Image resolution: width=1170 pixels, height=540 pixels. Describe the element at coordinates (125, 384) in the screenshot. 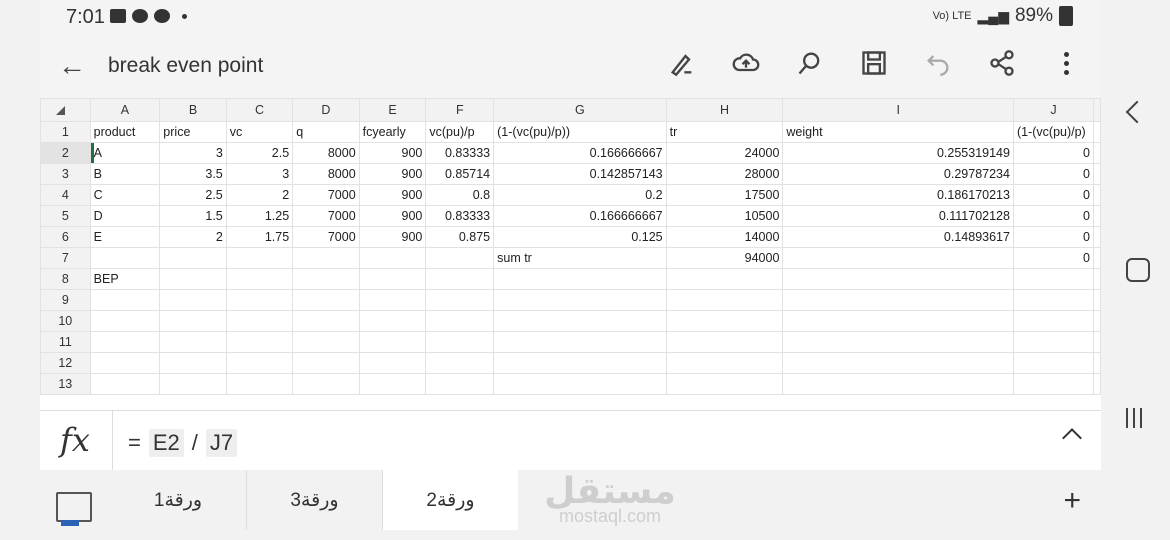

I see `cell-a13` at that location.